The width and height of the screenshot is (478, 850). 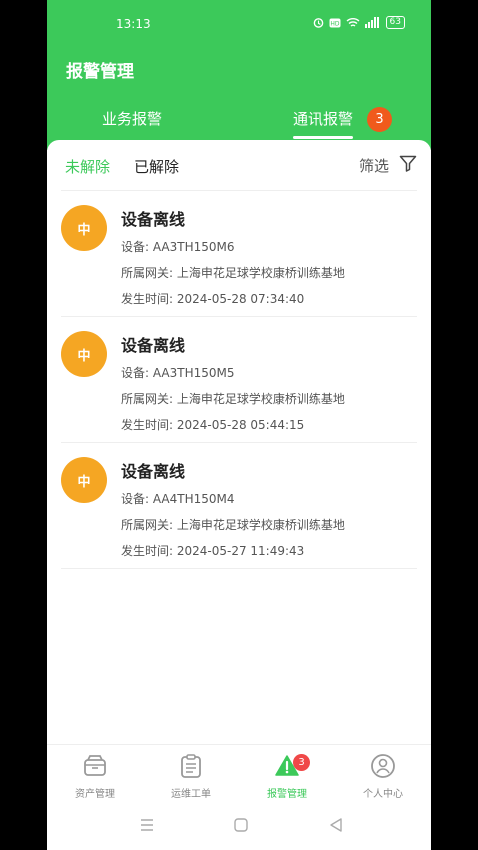 I want to click on bottom-nav: 资产管理 运维工单 报警管理 3 个人中心, so click(x=239, y=774).